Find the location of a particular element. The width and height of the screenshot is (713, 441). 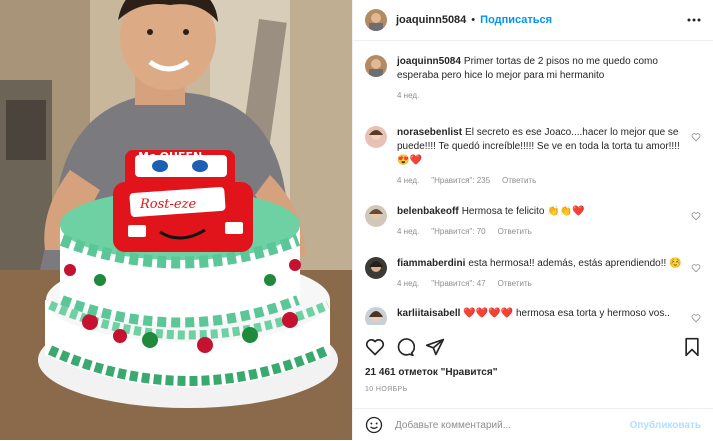

share-paper-plane-icon is located at coordinates (435, 347).